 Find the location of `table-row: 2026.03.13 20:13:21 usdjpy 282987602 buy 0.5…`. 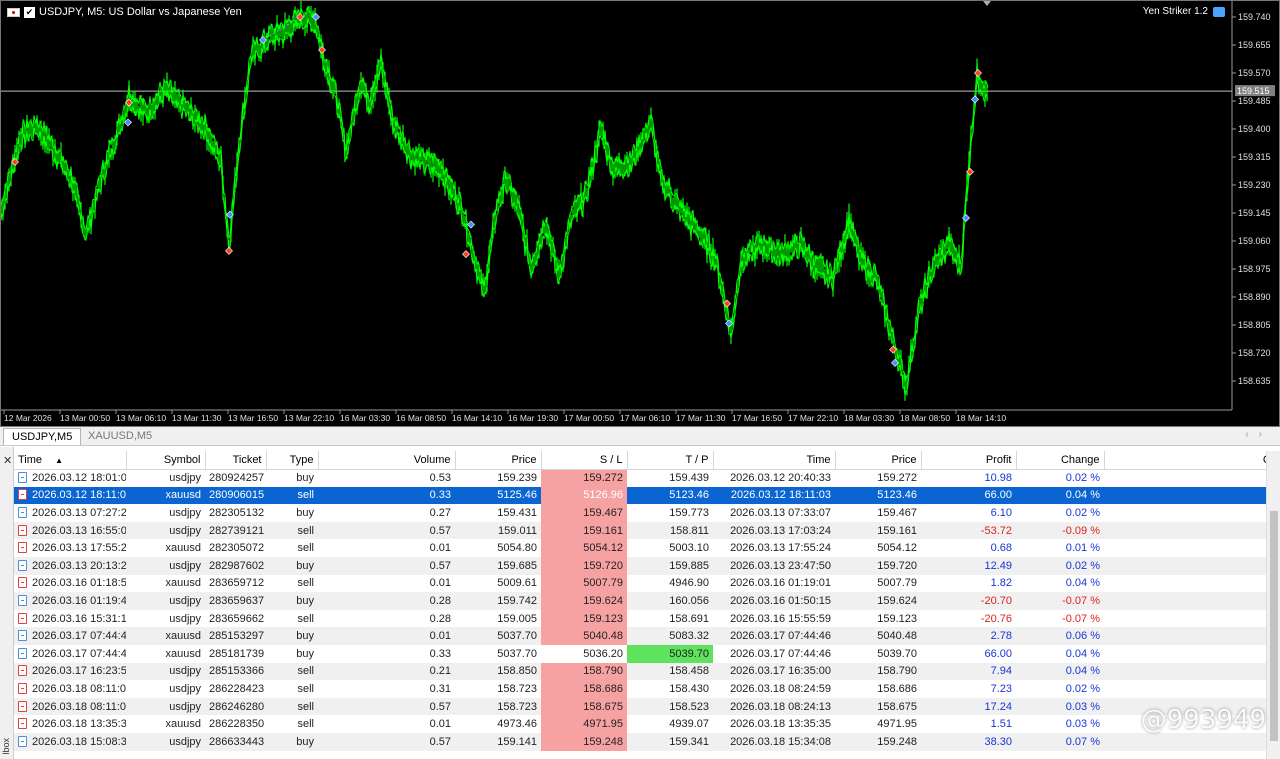

table-row: 2026.03.13 20:13:21 usdjpy 282987602 buy 0.5… is located at coordinates (647, 565).